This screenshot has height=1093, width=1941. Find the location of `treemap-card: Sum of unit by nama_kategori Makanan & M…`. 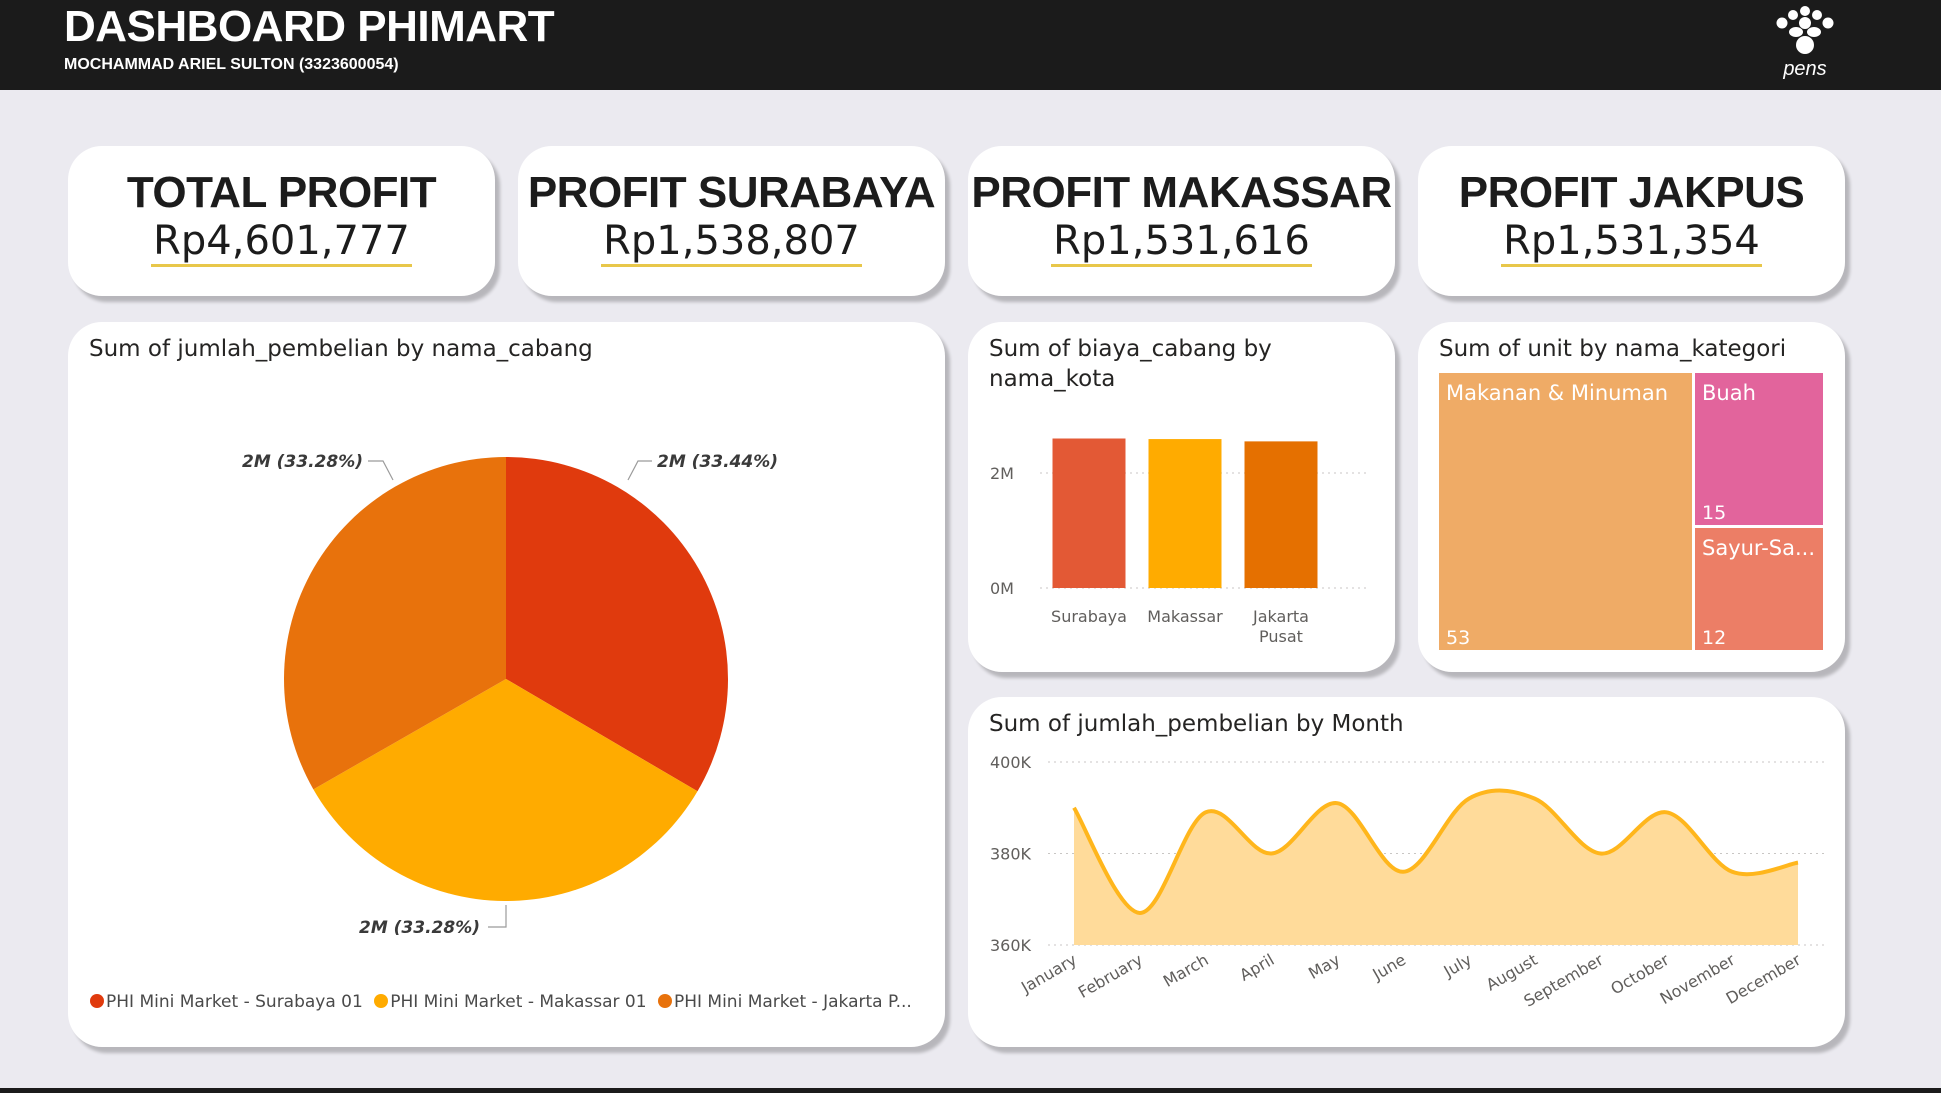

treemap-card: Sum of unit by nama_kategori Makanan & M… is located at coordinates (1631, 497).